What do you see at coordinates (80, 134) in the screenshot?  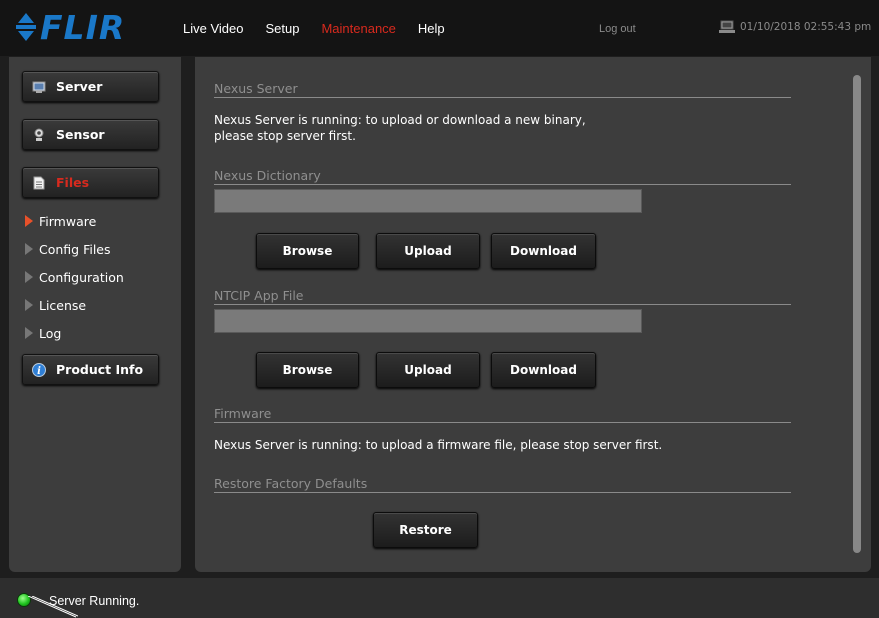 I see `sensor-button-label: Sensor` at bounding box center [80, 134].